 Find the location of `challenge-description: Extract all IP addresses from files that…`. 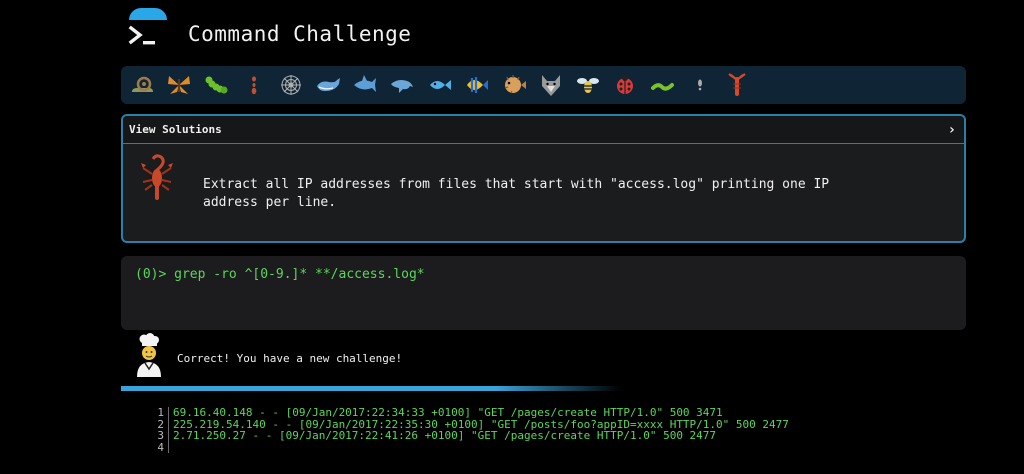

challenge-description: Extract all IP addresses from files that… is located at coordinates (516, 193).